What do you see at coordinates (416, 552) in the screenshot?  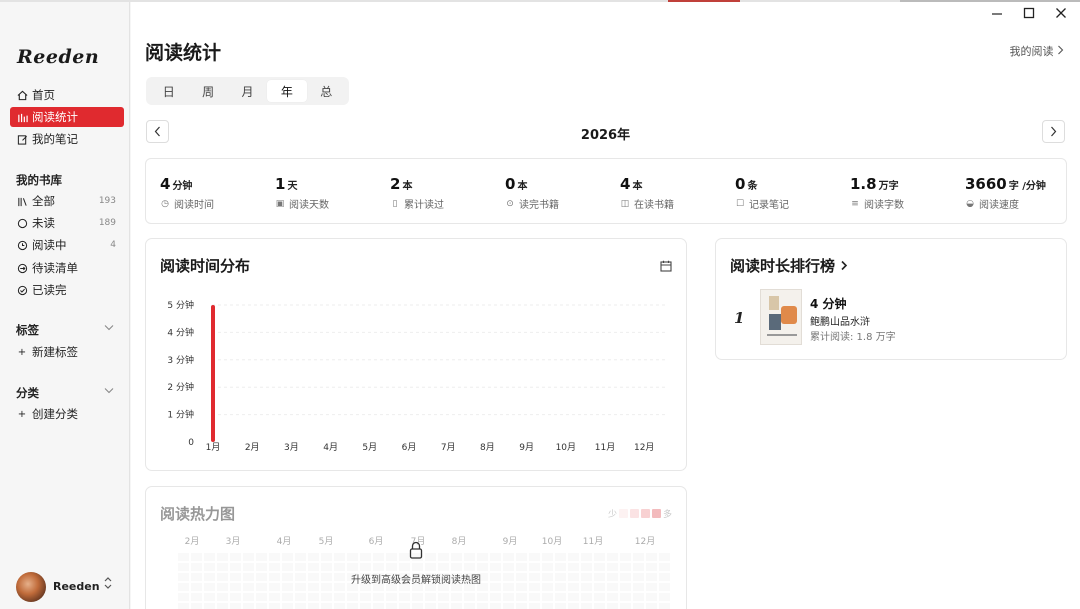 I see `lock-icon` at bounding box center [416, 552].